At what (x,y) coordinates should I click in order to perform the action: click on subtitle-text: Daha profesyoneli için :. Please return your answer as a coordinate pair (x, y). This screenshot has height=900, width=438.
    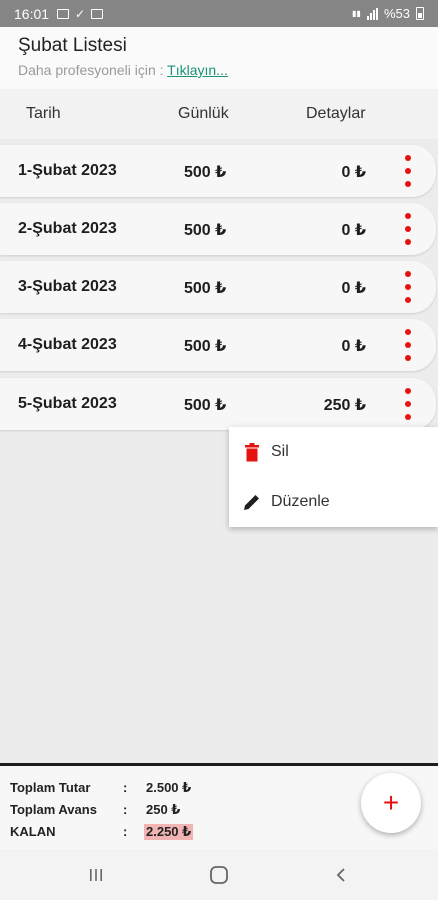
    Looking at the image, I should click on (93, 70).